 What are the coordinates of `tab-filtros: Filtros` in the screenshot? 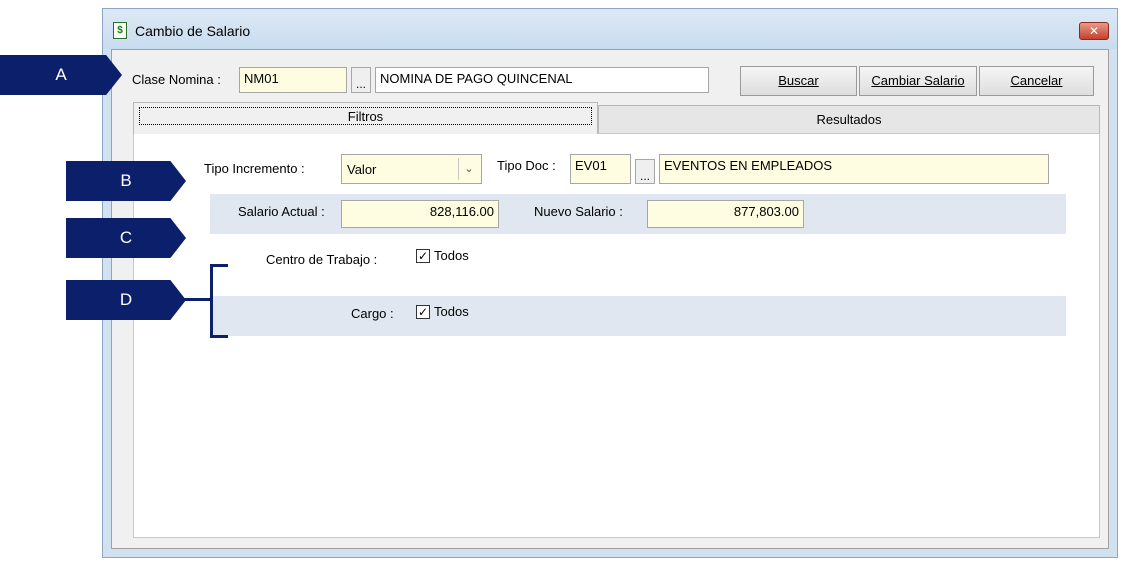 It's located at (365, 118).